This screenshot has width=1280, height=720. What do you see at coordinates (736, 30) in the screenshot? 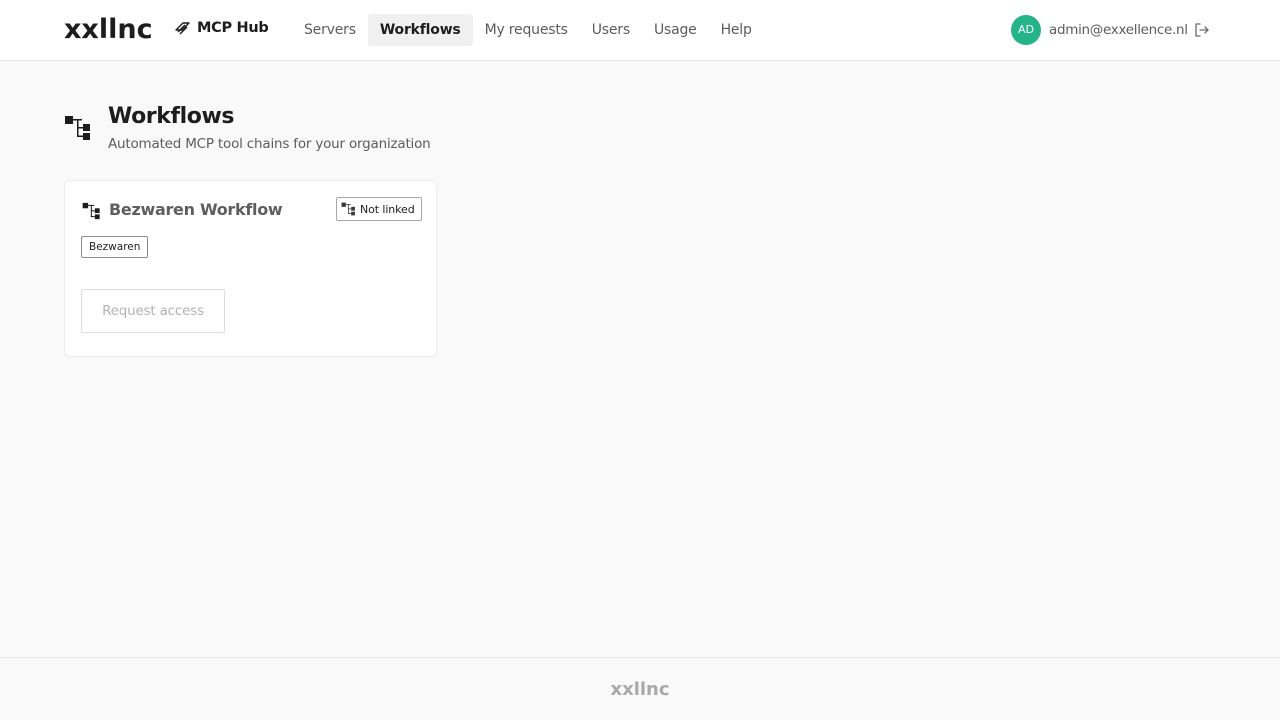
I see `nav-item-help: Help` at bounding box center [736, 30].